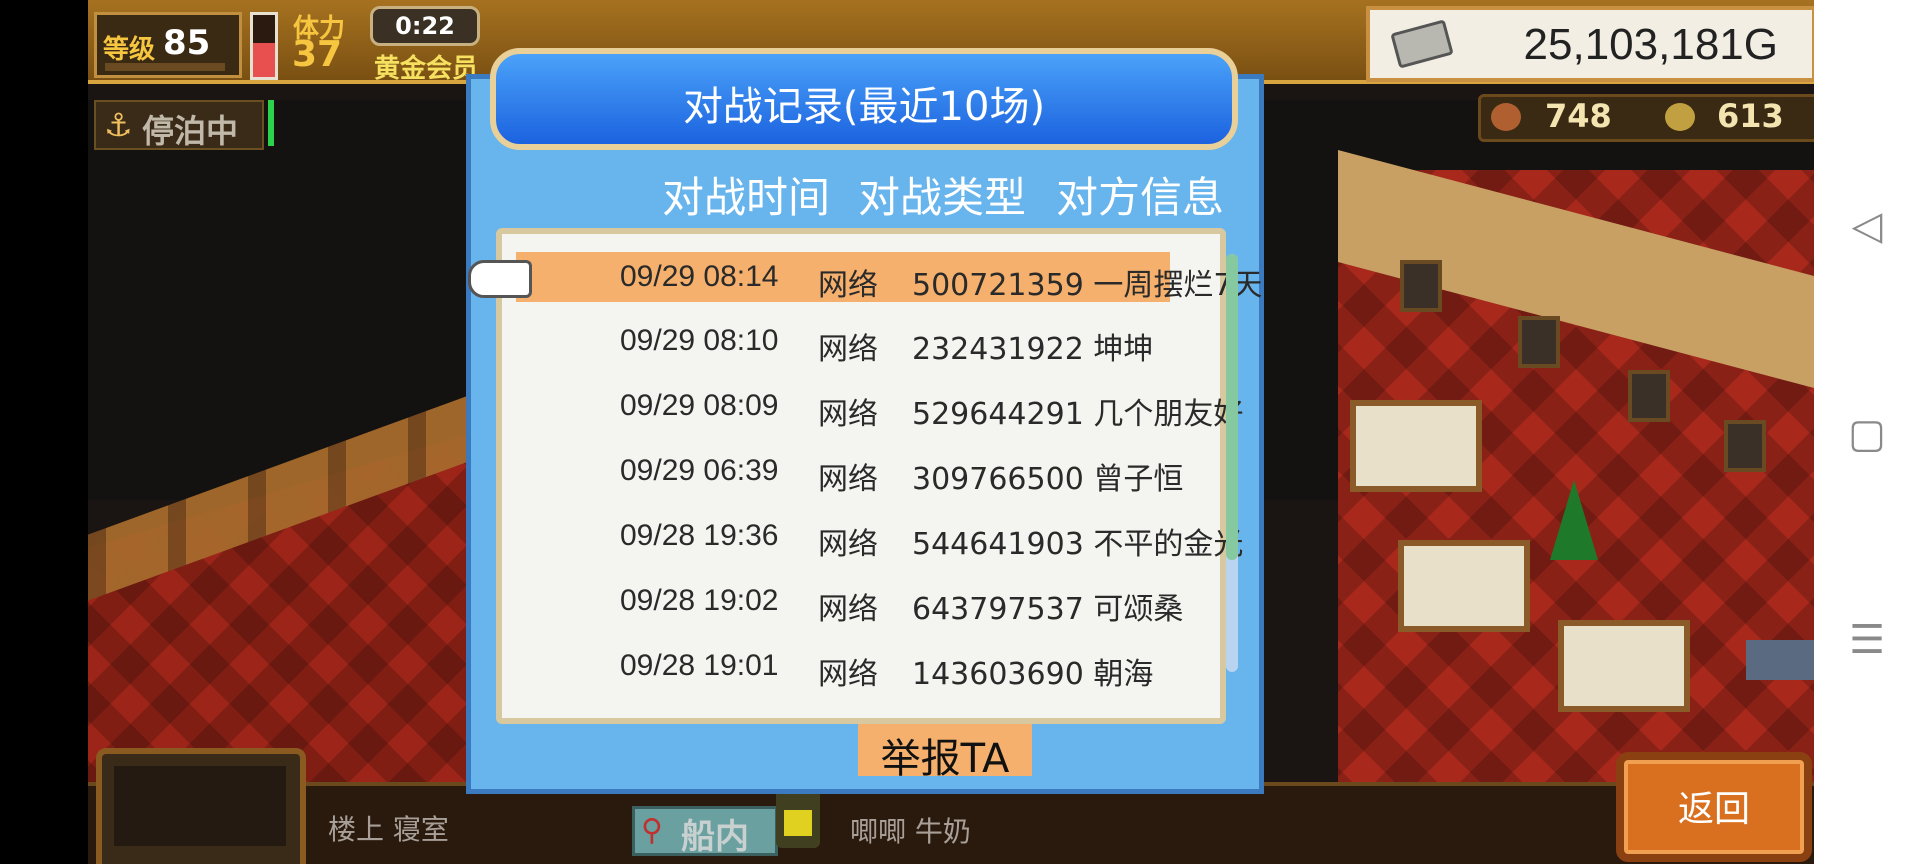 The height and width of the screenshot is (864, 1920). I want to click on exp-bar, so click(165, 67).